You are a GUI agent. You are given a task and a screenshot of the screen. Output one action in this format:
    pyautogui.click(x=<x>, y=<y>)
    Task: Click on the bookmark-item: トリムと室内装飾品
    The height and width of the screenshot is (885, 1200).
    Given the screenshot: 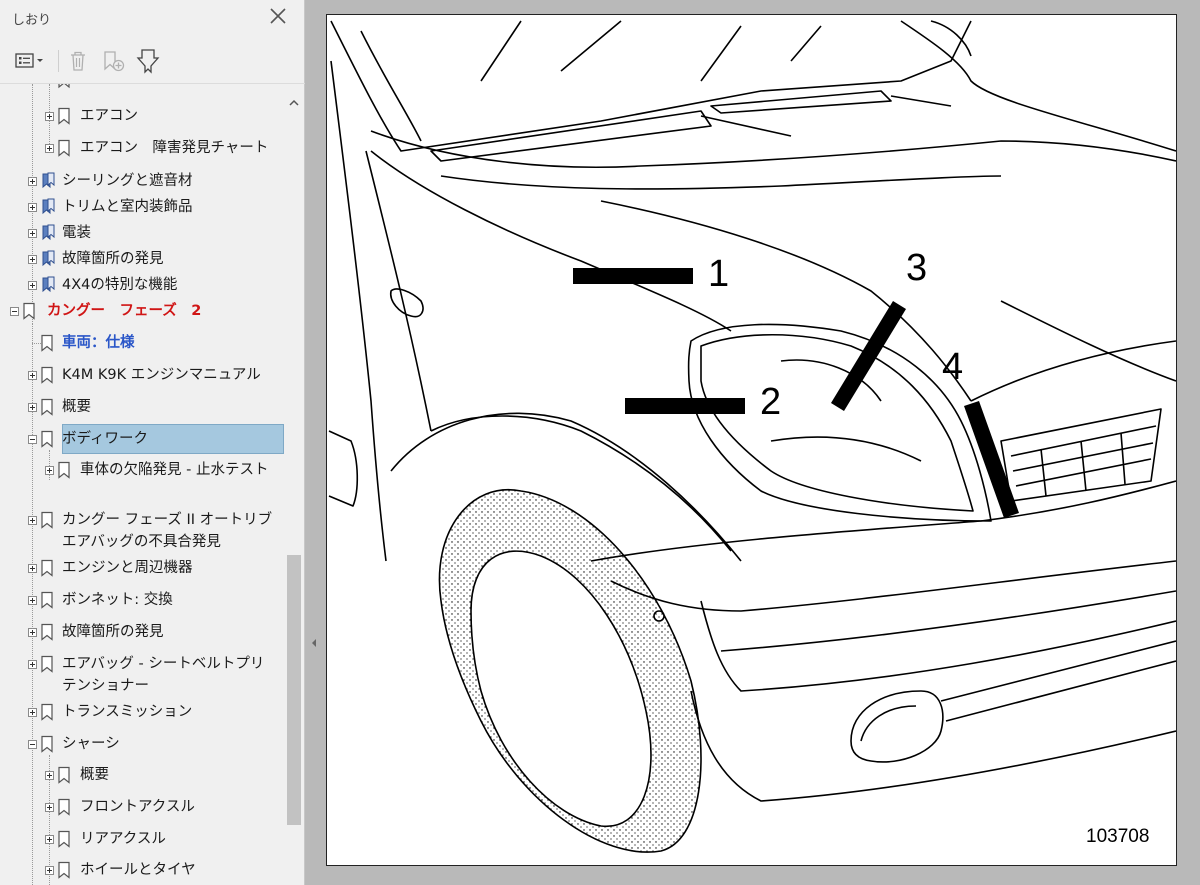 What is the action you would take?
    pyautogui.click(x=142, y=207)
    